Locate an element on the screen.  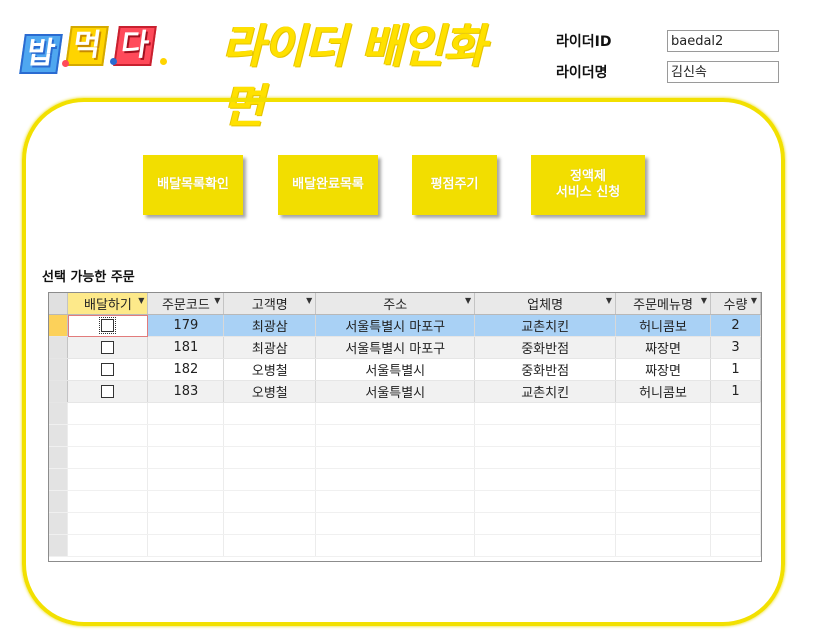
select-all-corner is located at coordinates (59, 304).